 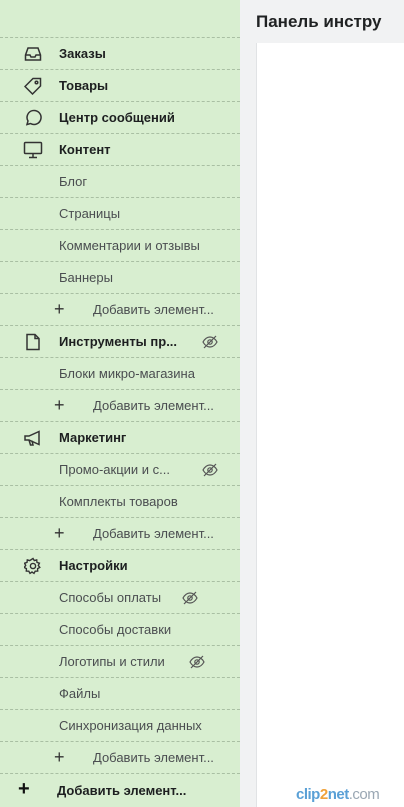 I want to click on sidebar-item-messages: Центр сообщений, so click(x=120, y=118).